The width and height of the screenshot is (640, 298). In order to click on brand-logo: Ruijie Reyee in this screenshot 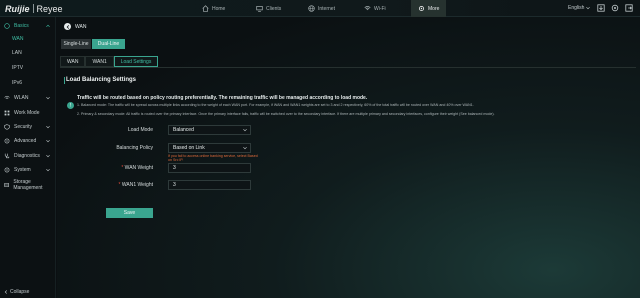, I will do `click(34, 8)`.